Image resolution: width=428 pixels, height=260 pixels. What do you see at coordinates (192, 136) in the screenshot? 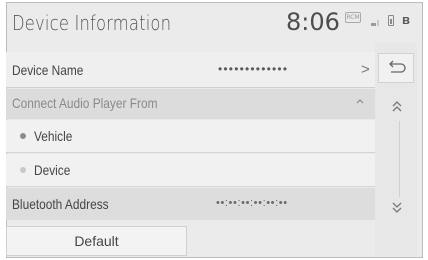
I see `option-vehicle: Vehicle` at bounding box center [192, 136].